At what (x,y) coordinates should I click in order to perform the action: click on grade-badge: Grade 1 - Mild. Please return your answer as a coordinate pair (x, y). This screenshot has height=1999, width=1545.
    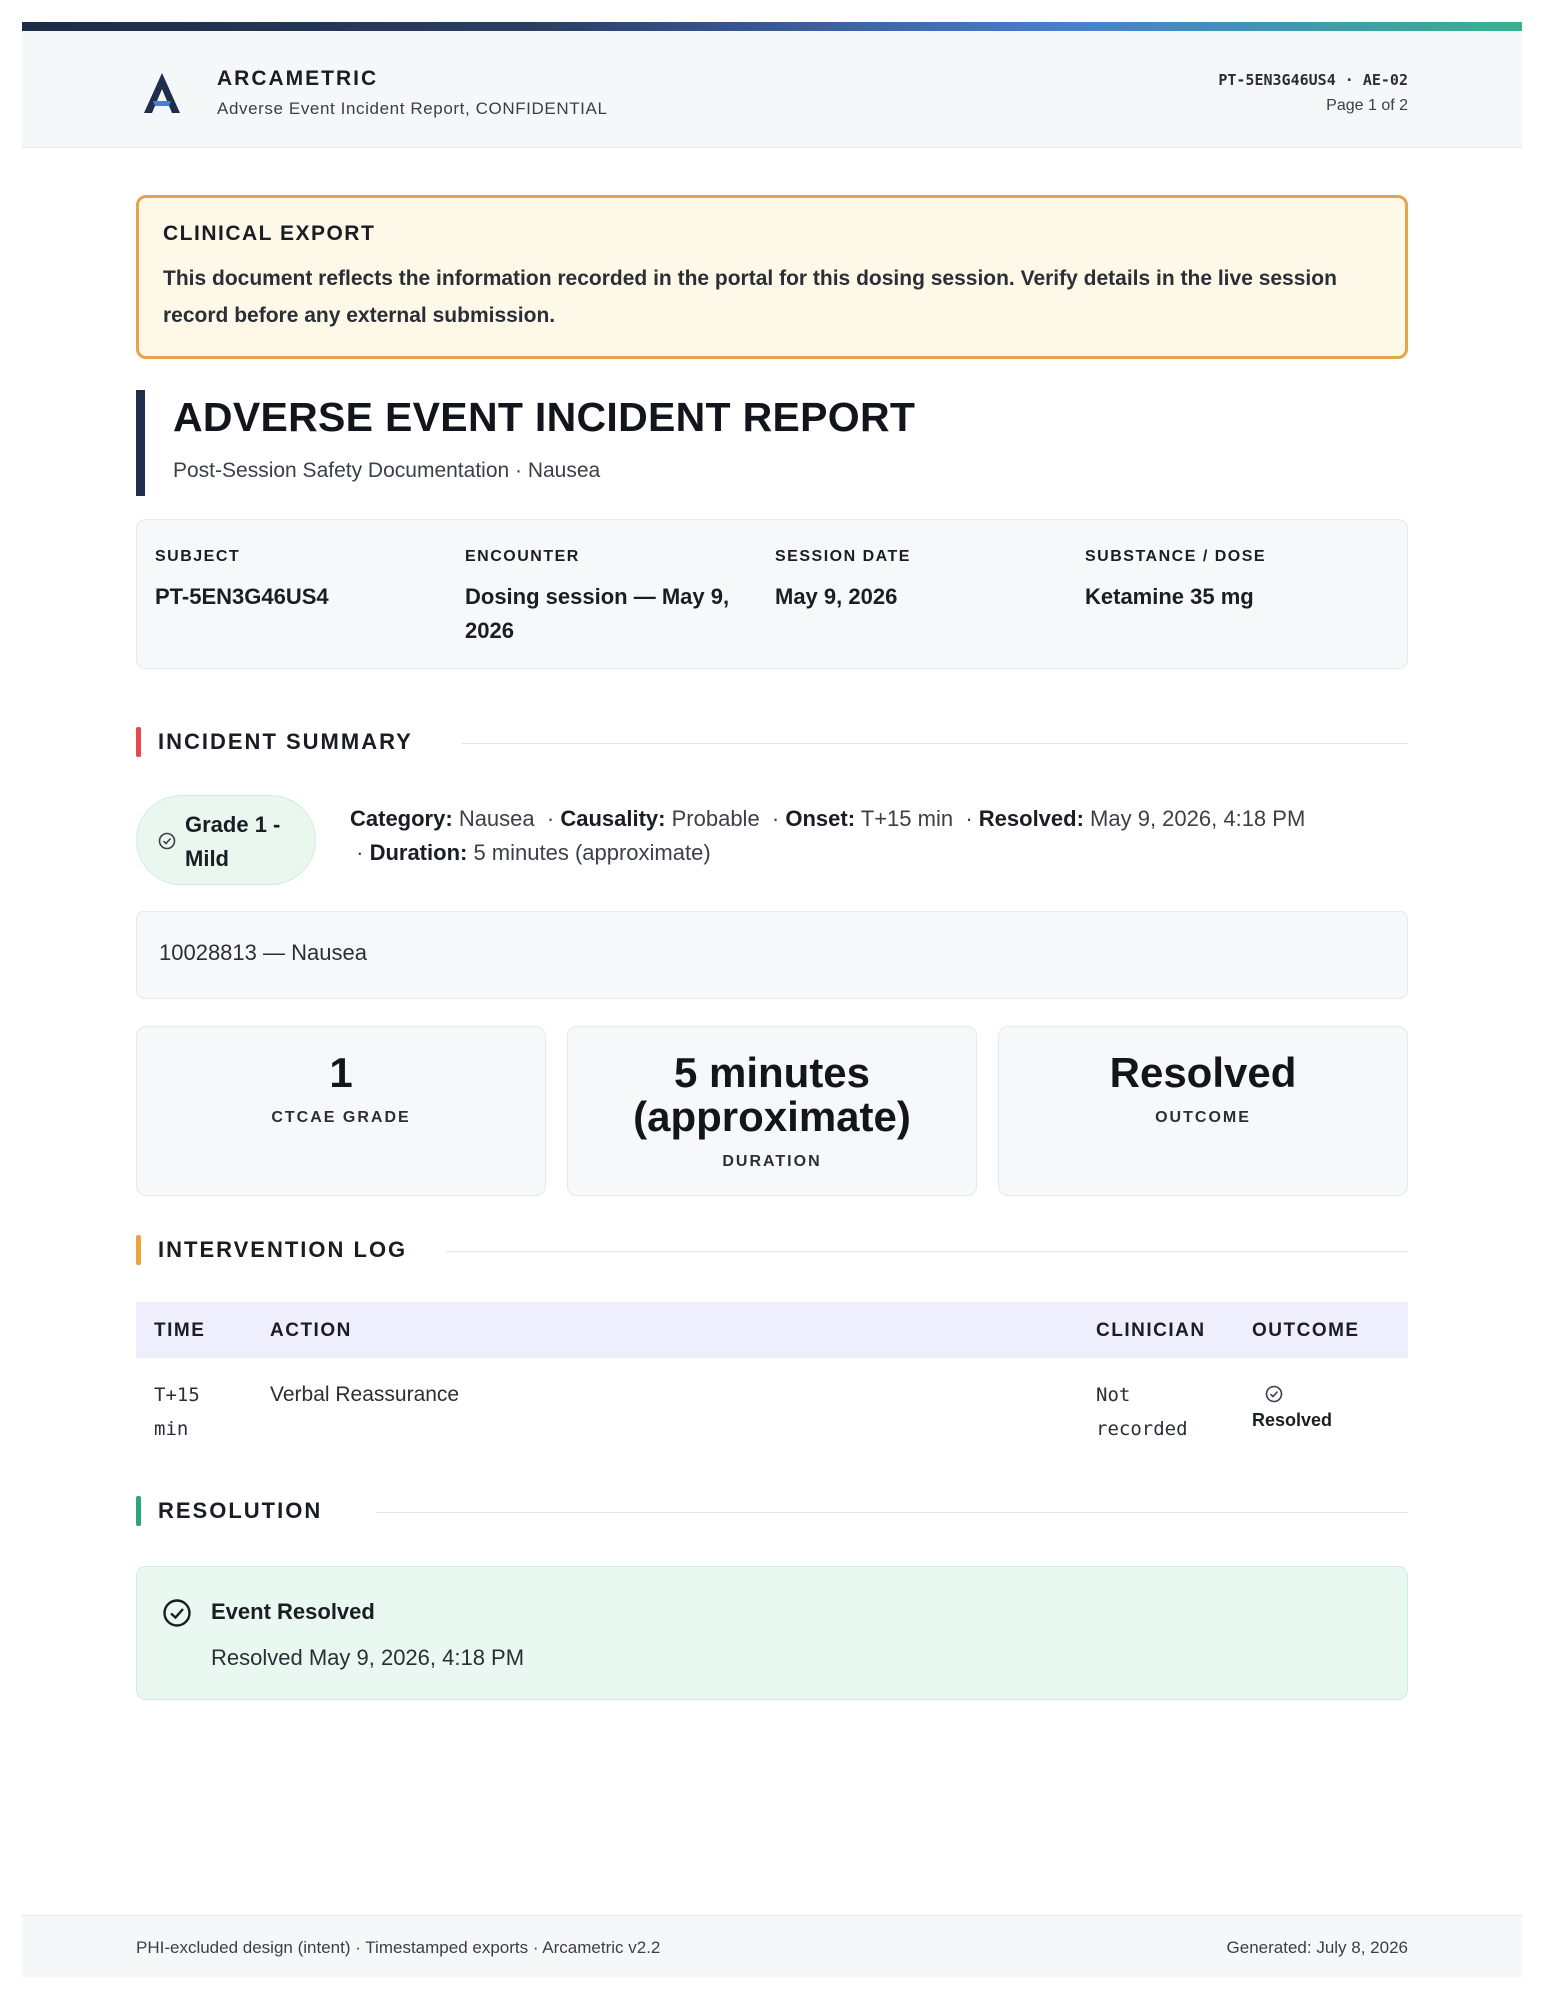
    Looking at the image, I should click on (226, 840).